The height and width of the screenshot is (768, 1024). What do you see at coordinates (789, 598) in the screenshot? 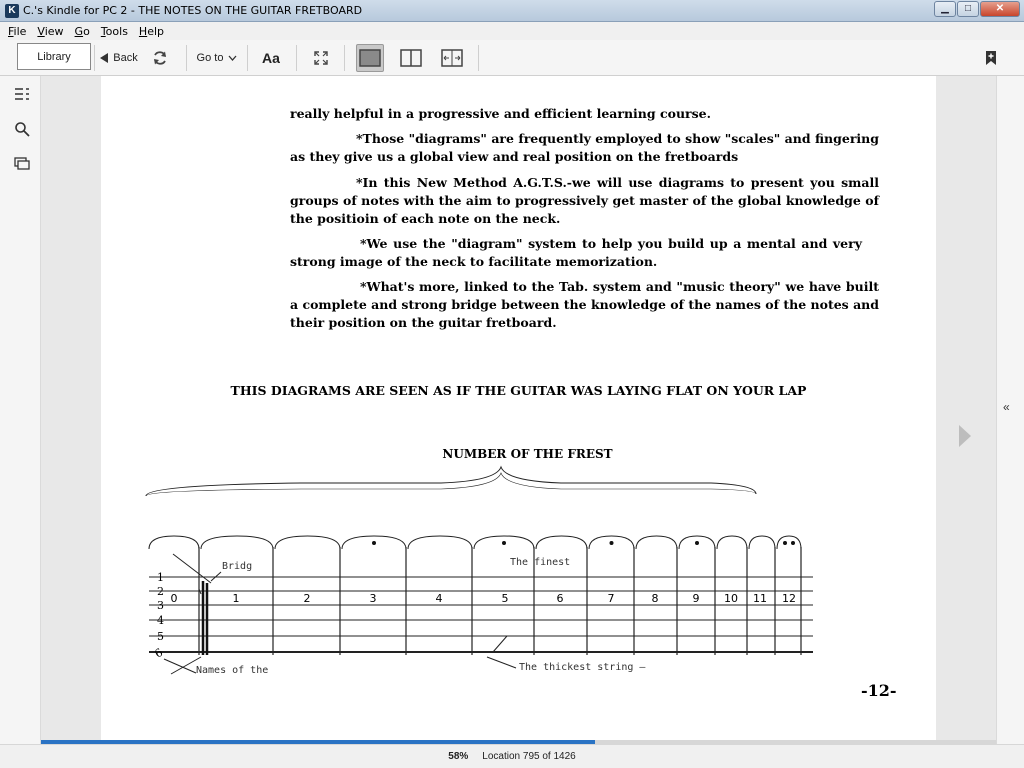
I see `fret-number: 12` at bounding box center [789, 598].